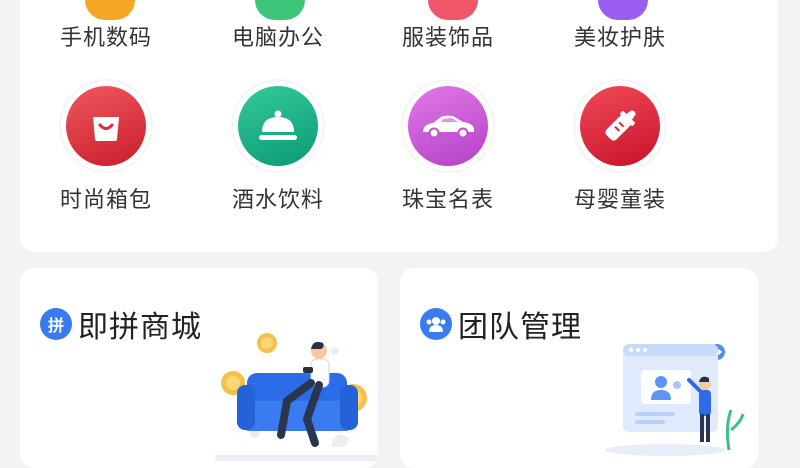 The width and height of the screenshot is (800, 468). I want to click on category-label: 手机数码, so click(105, 38).